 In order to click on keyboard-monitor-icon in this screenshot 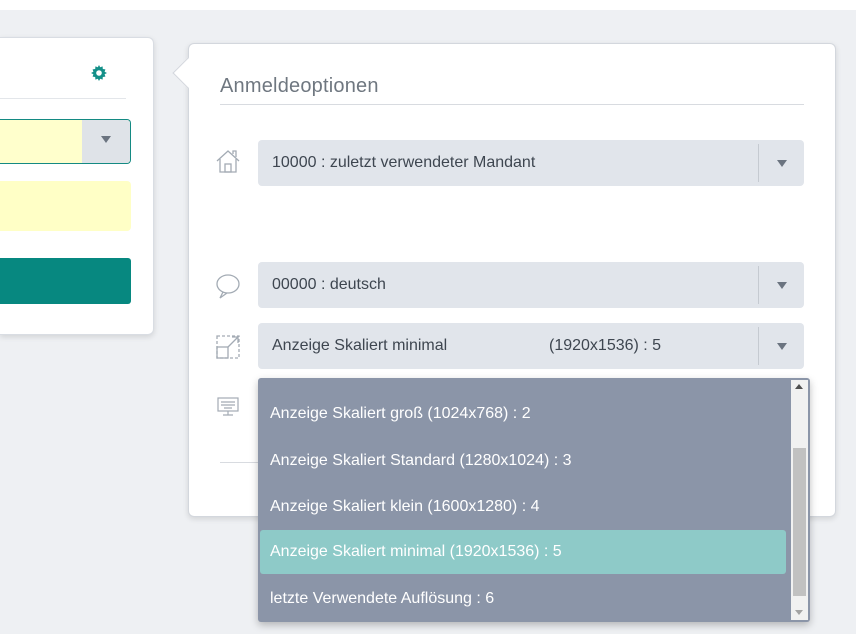, I will do `click(230, 409)`.